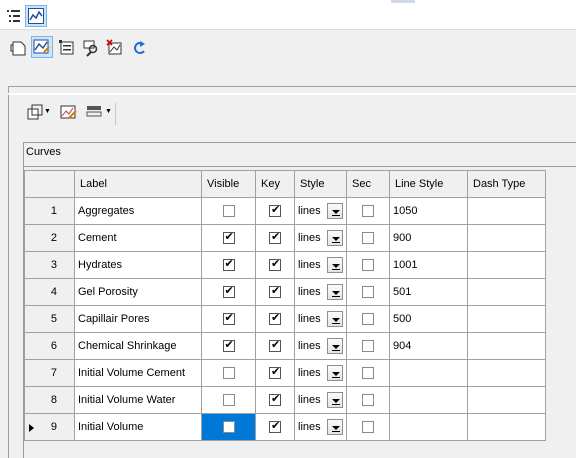  I want to click on document-icon, so click(19, 48).